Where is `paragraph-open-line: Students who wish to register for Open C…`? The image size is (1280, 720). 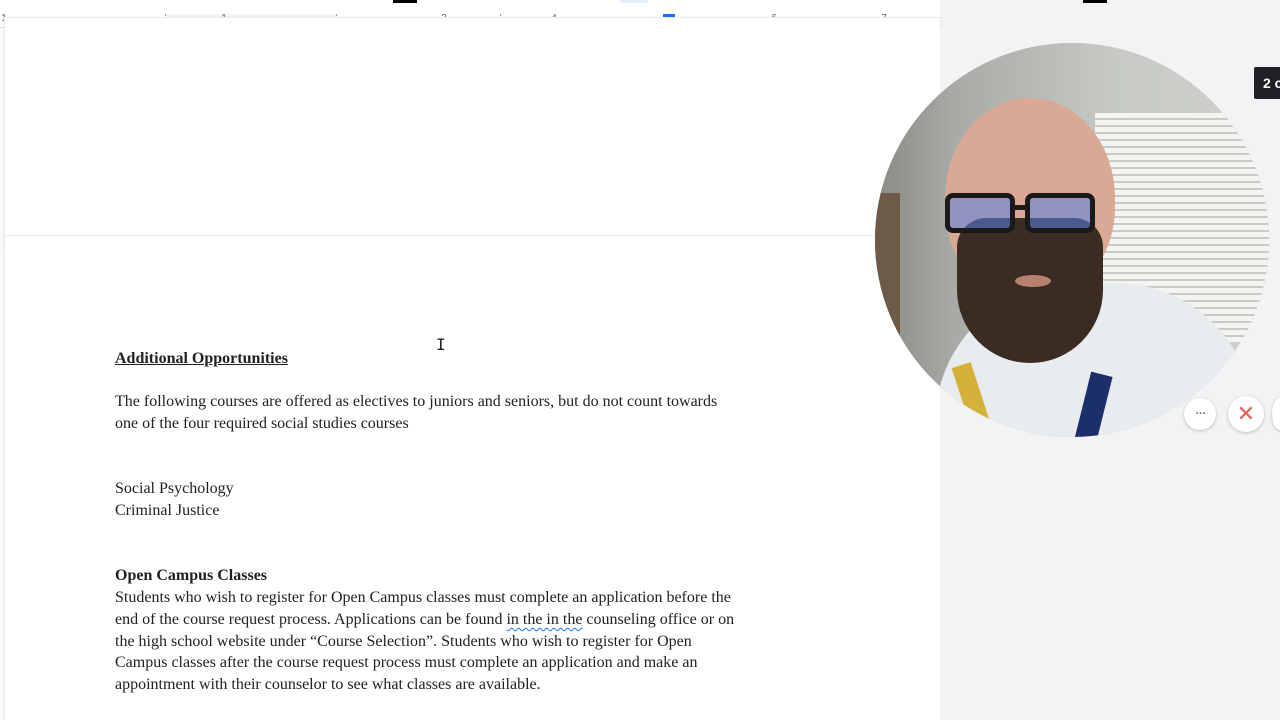 paragraph-open-line: Students who wish to register for Open C… is located at coordinates (423, 598).